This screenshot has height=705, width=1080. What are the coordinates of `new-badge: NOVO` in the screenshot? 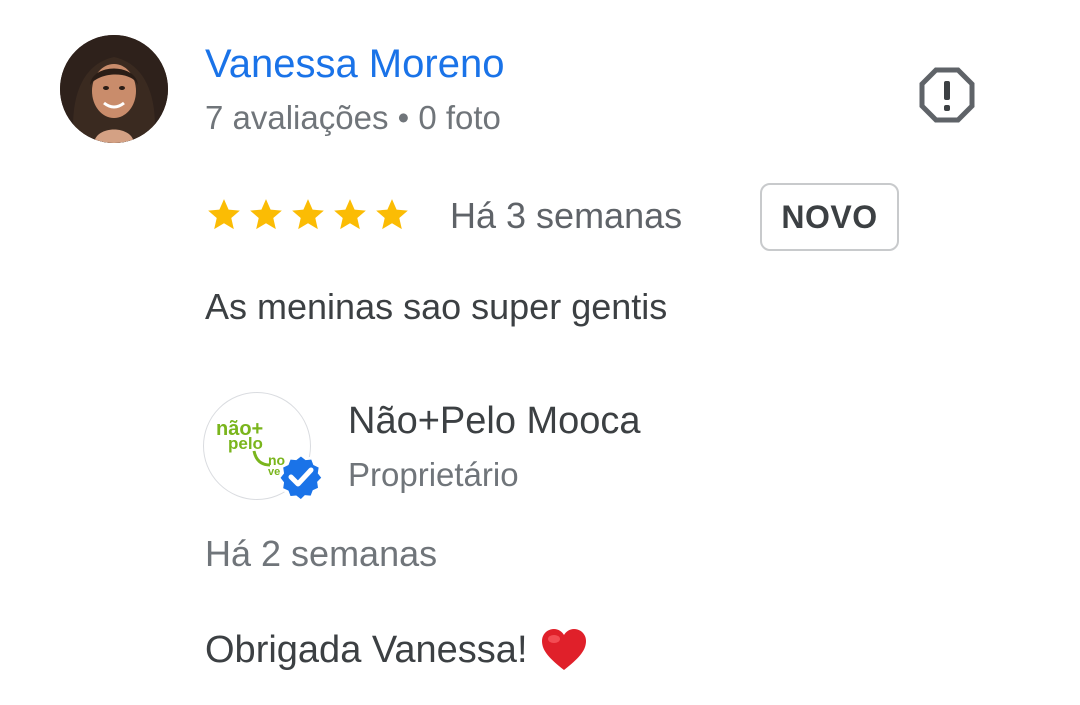 It's located at (829, 217).